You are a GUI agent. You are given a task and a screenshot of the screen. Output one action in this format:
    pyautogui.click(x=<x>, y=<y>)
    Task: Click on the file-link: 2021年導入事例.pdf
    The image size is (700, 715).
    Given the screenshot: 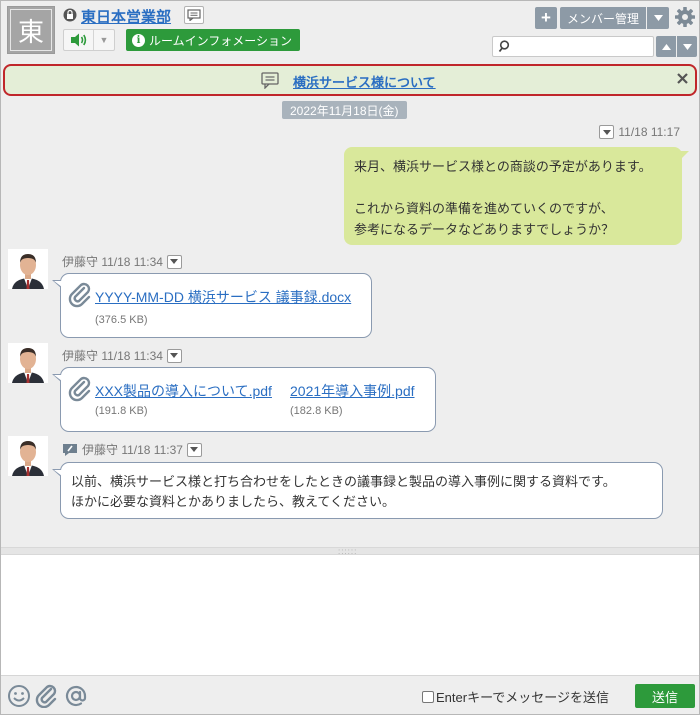 What is the action you would take?
    pyautogui.click(x=352, y=391)
    